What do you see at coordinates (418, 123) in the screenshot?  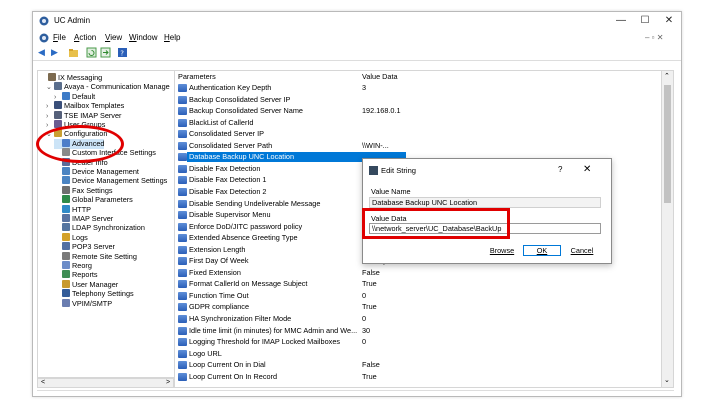 I see `list-row: BlackList of CallerId` at bounding box center [418, 123].